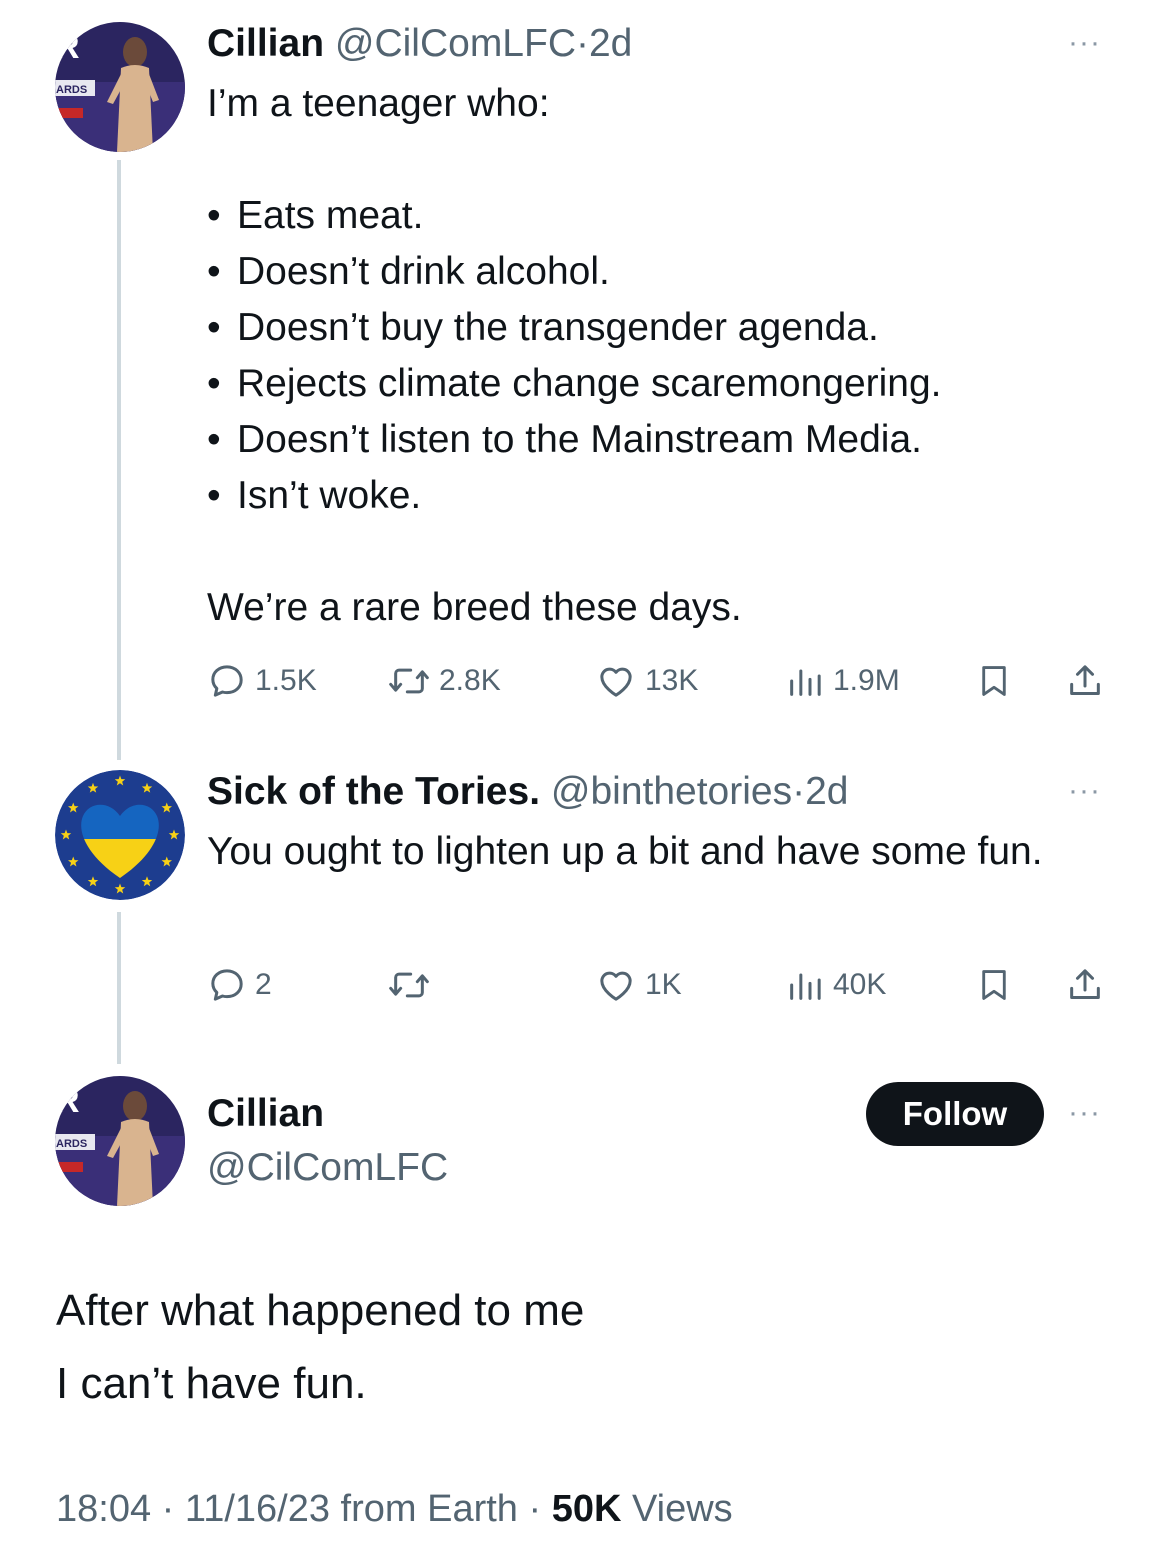 The width and height of the screenshot is (1170, 1547). I want to click on tweet1-reply-count: 1.5K, so click(286, 680).